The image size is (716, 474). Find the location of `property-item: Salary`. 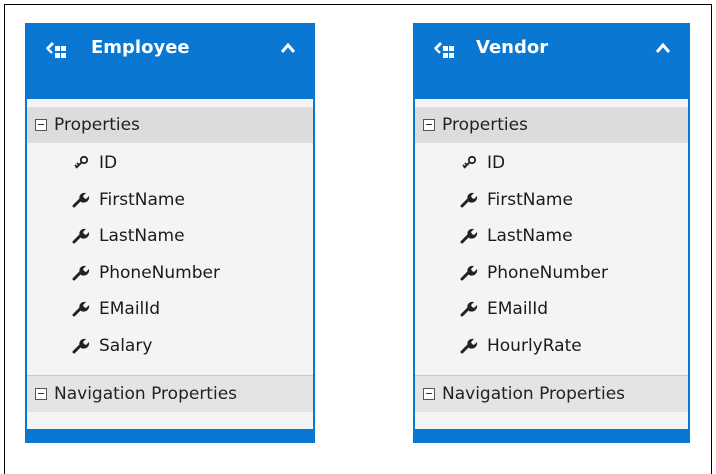

property-item: Salary is located at coordinates (170, 346).